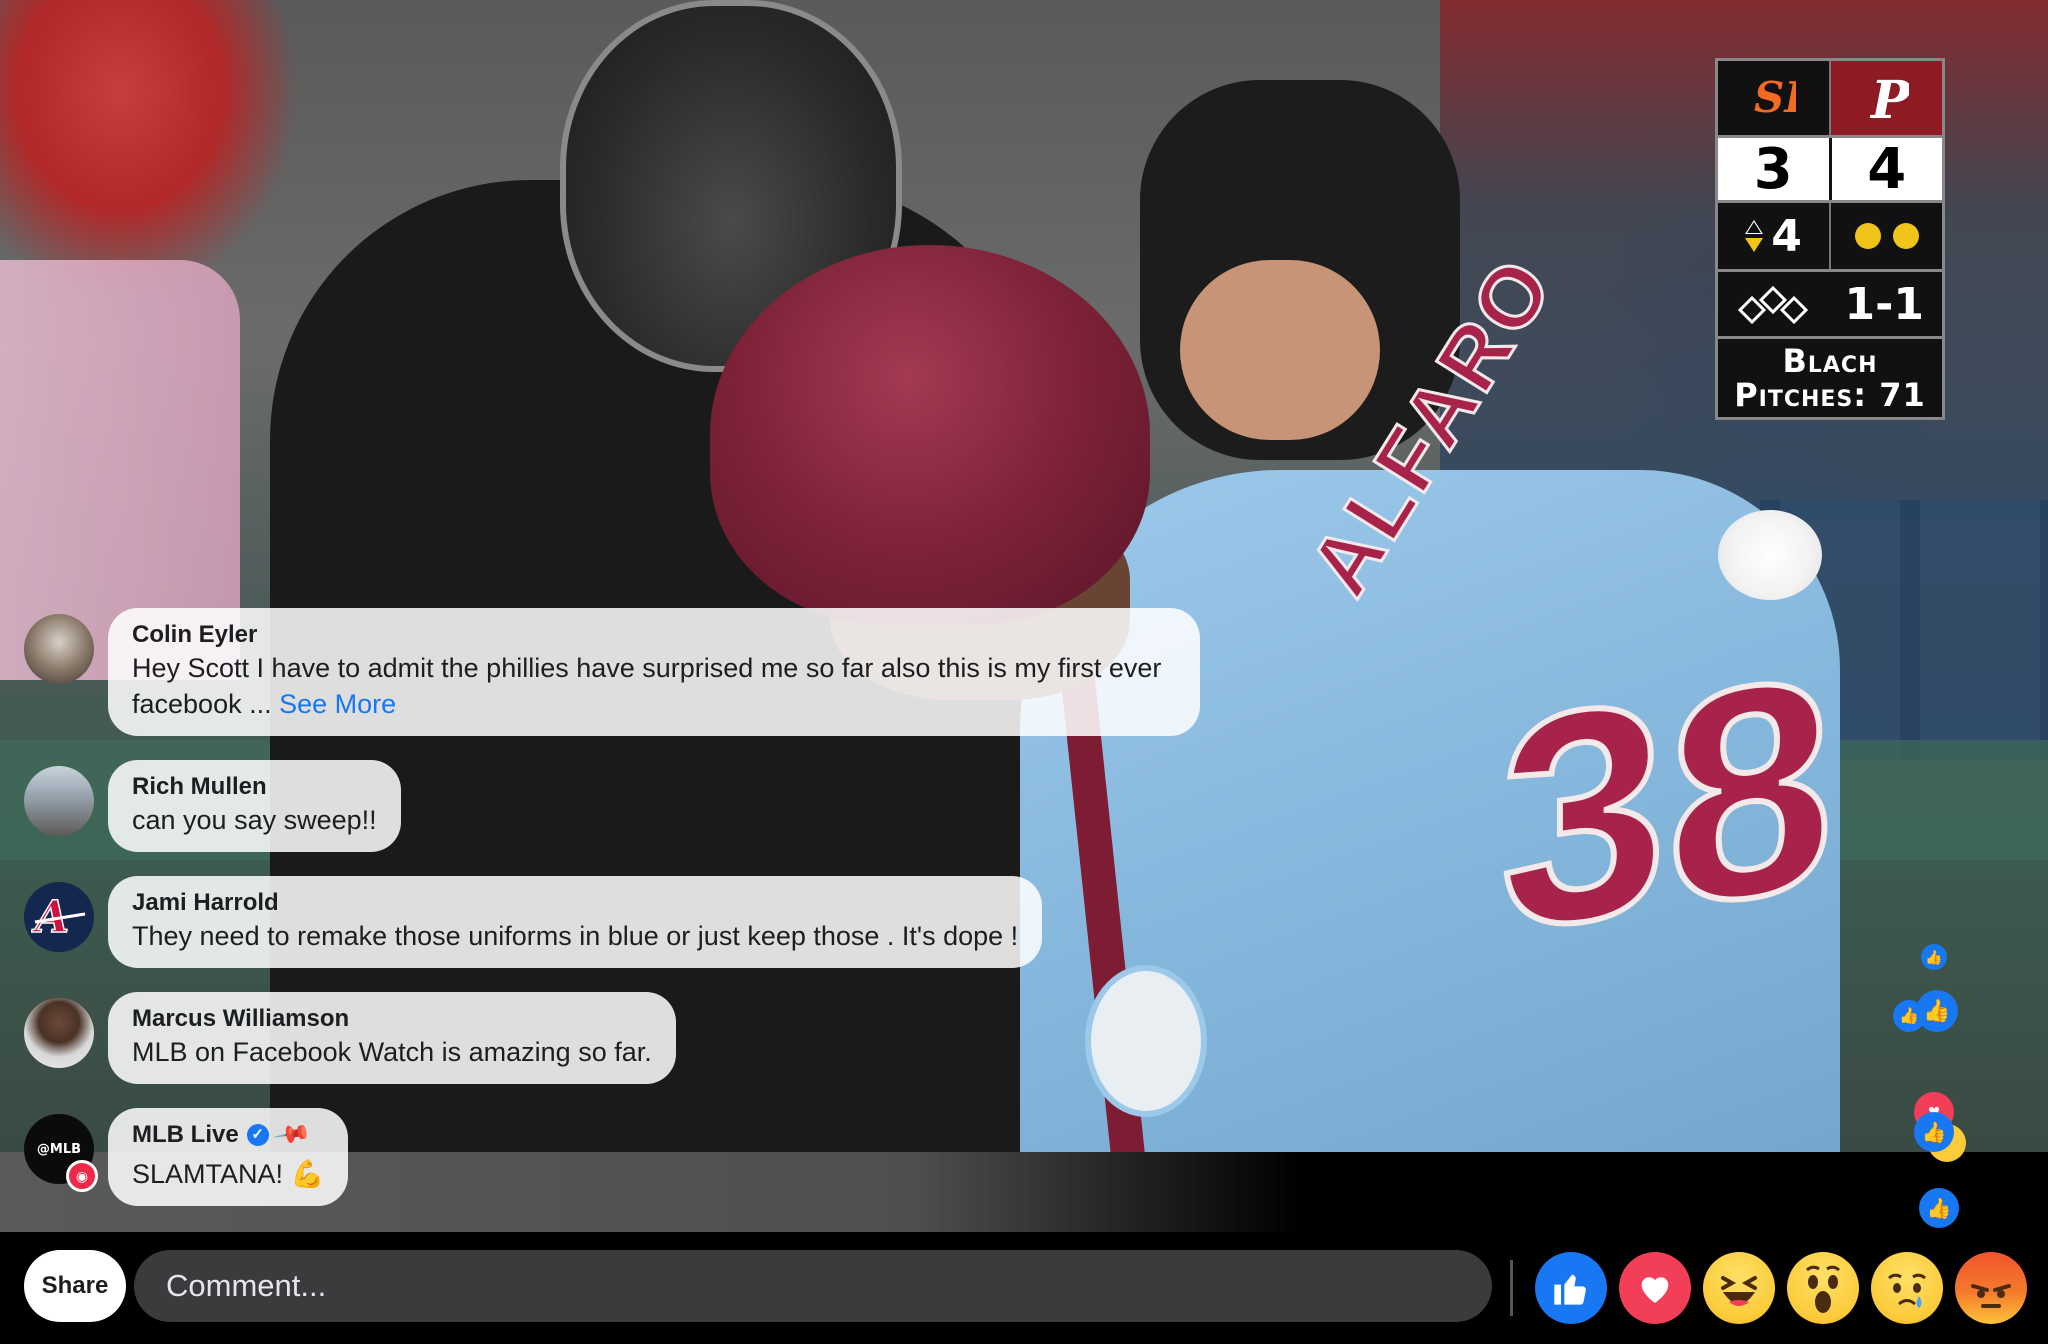  What do you see at coordinates (1754, 245) in the screenshot?
I see `inning-bottom-arrow-icon` at bounding box center [1754, 245].